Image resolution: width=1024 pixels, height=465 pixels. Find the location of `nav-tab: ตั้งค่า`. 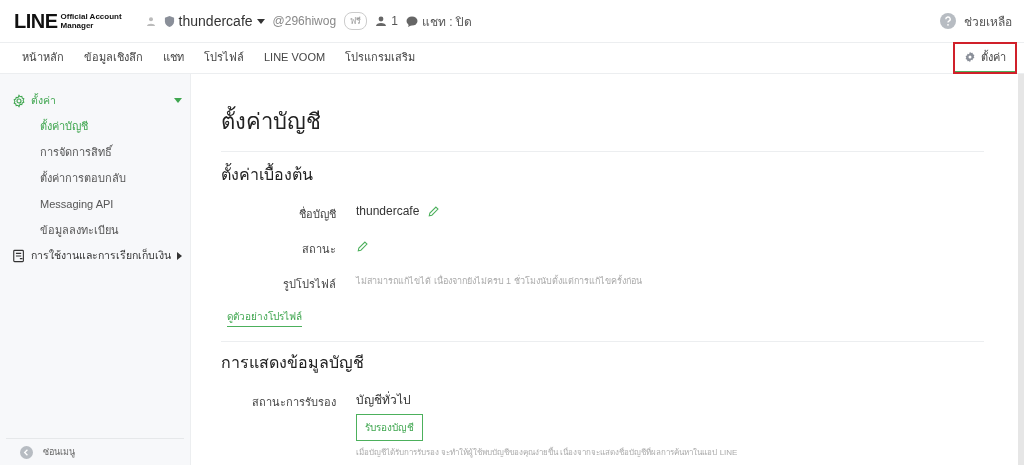

nav-tab: ตั้งค่า is located at coordinates (985, 58).